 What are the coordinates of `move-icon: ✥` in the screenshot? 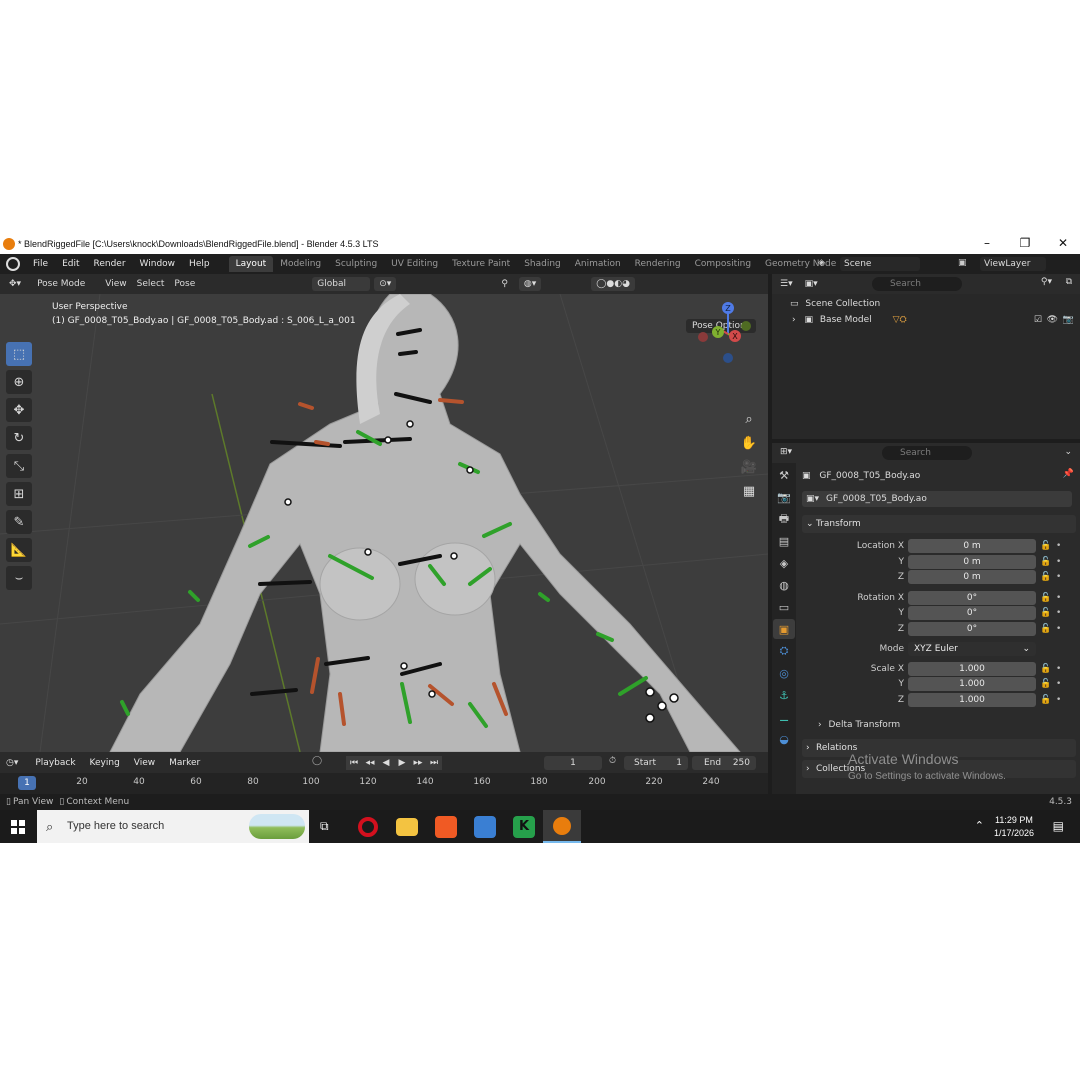 It's located at (19, 410).